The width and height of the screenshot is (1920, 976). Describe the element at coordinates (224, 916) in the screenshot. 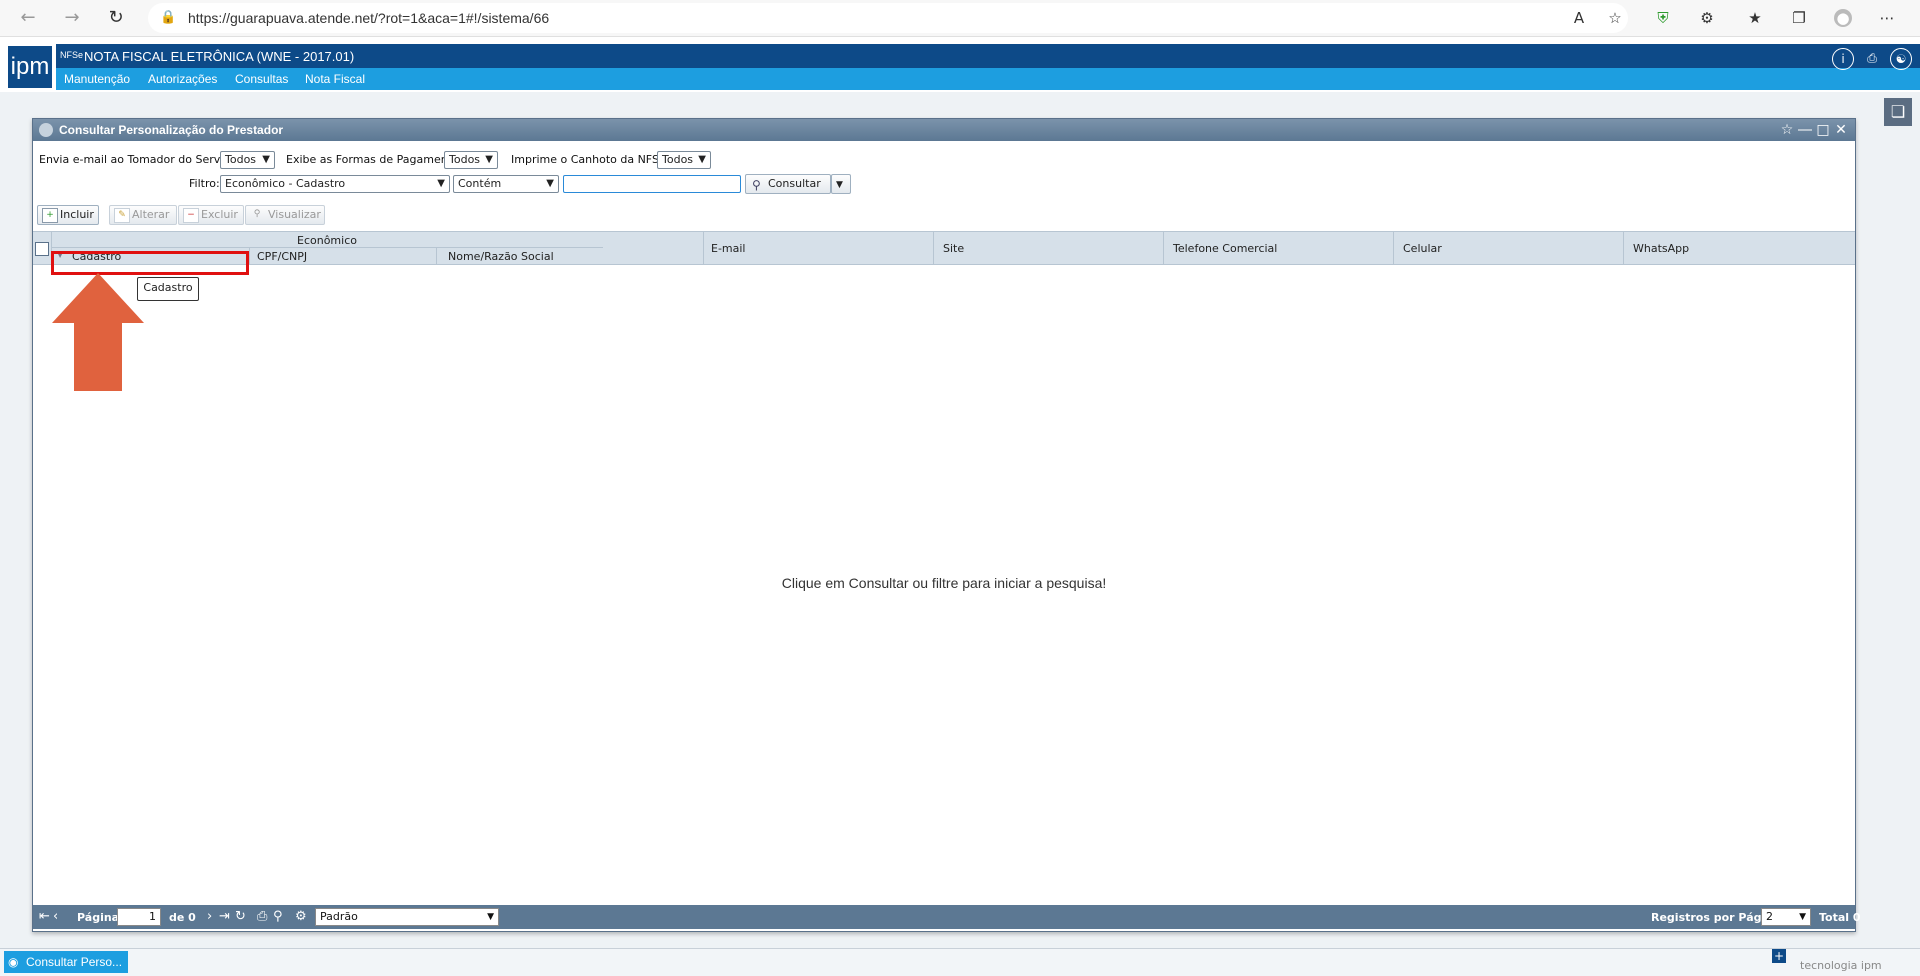

I see `last-page-icon: ⇥` at that location.